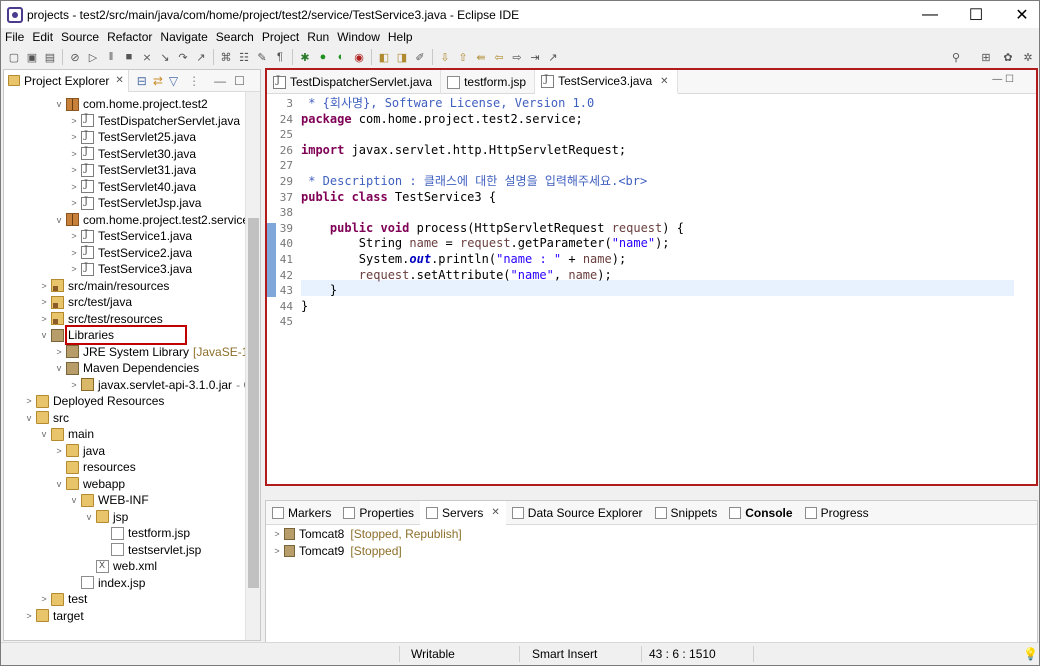 The height and width of the screenshot is (666, 1040). Describe the element at coordinates (132, 170) in the screenshot. I see `tree-item: > TestServlet31.java` at that location.